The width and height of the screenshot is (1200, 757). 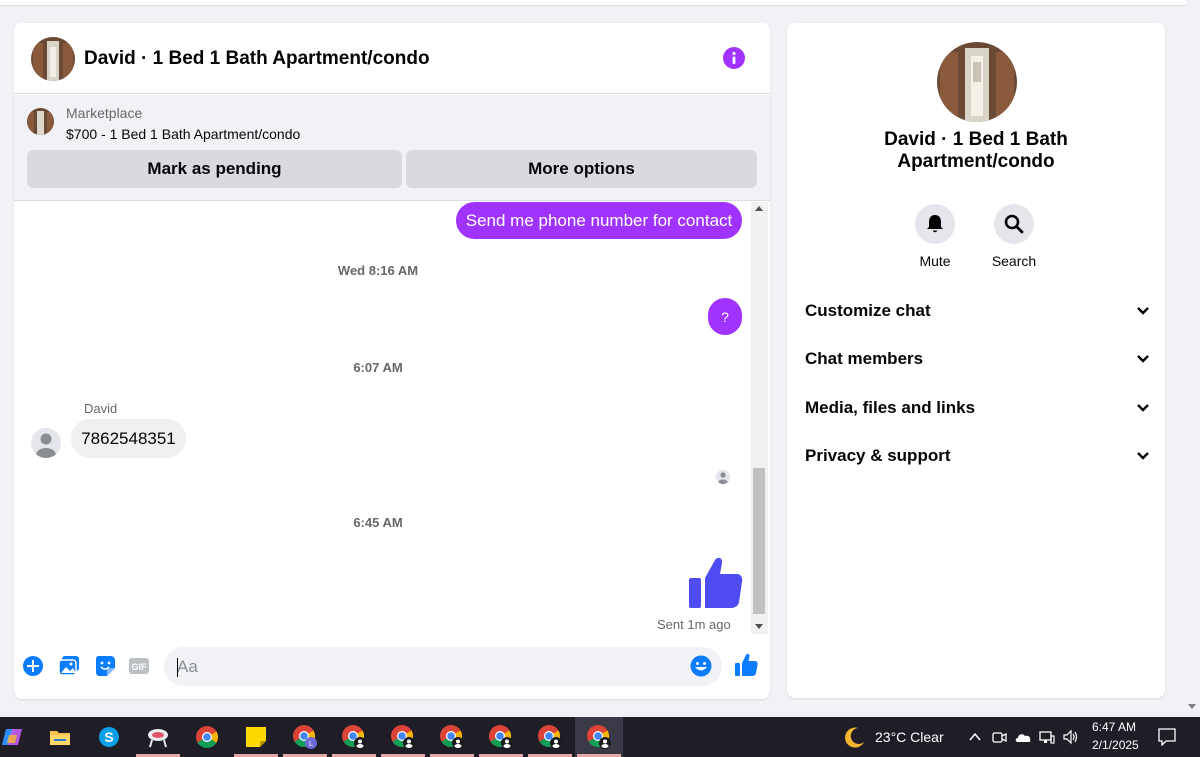 I want to click on emoji-icon, so click(x=701, y=666).